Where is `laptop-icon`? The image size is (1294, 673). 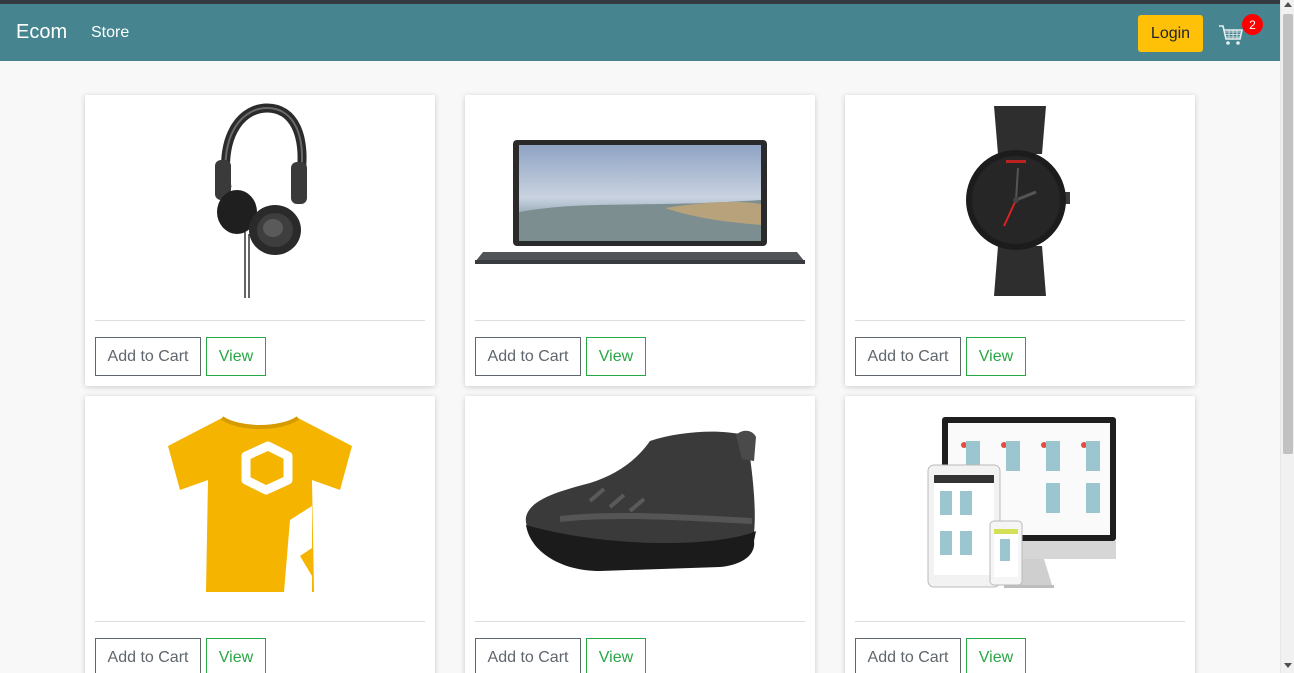
laptop-icon is located at coordinates (640, 202).